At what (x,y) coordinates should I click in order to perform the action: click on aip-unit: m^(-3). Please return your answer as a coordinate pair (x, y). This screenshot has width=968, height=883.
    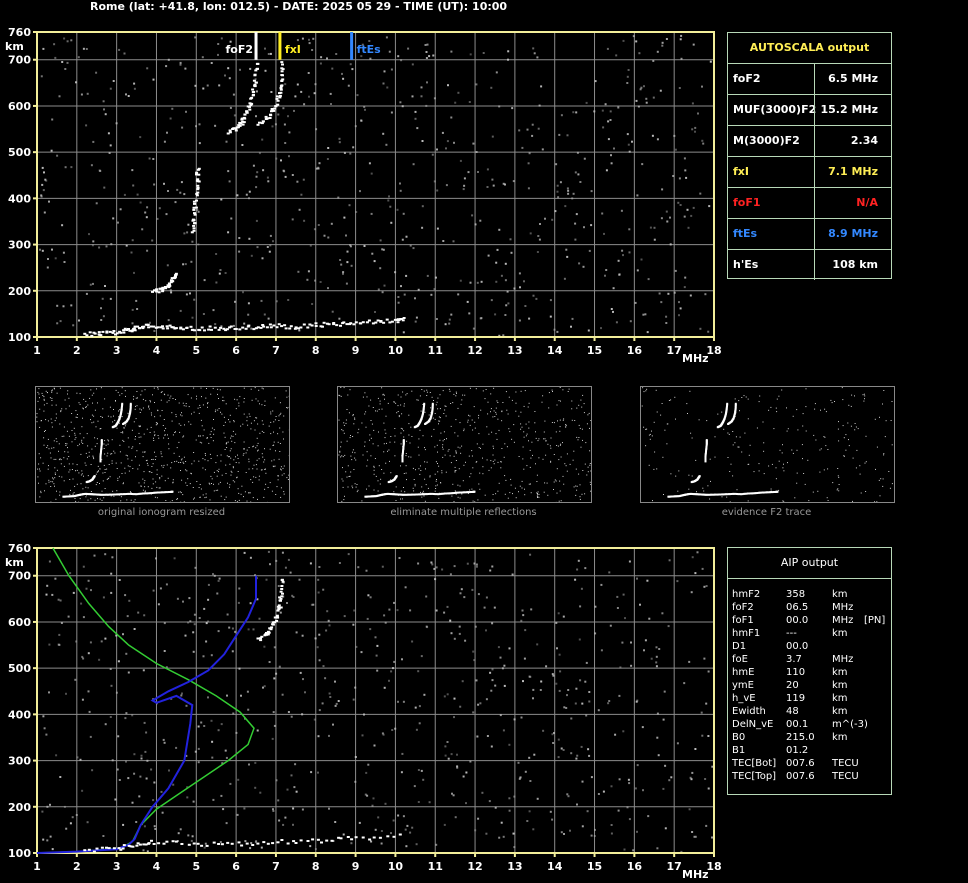
    Looking at the image, I should click on (850, 724).